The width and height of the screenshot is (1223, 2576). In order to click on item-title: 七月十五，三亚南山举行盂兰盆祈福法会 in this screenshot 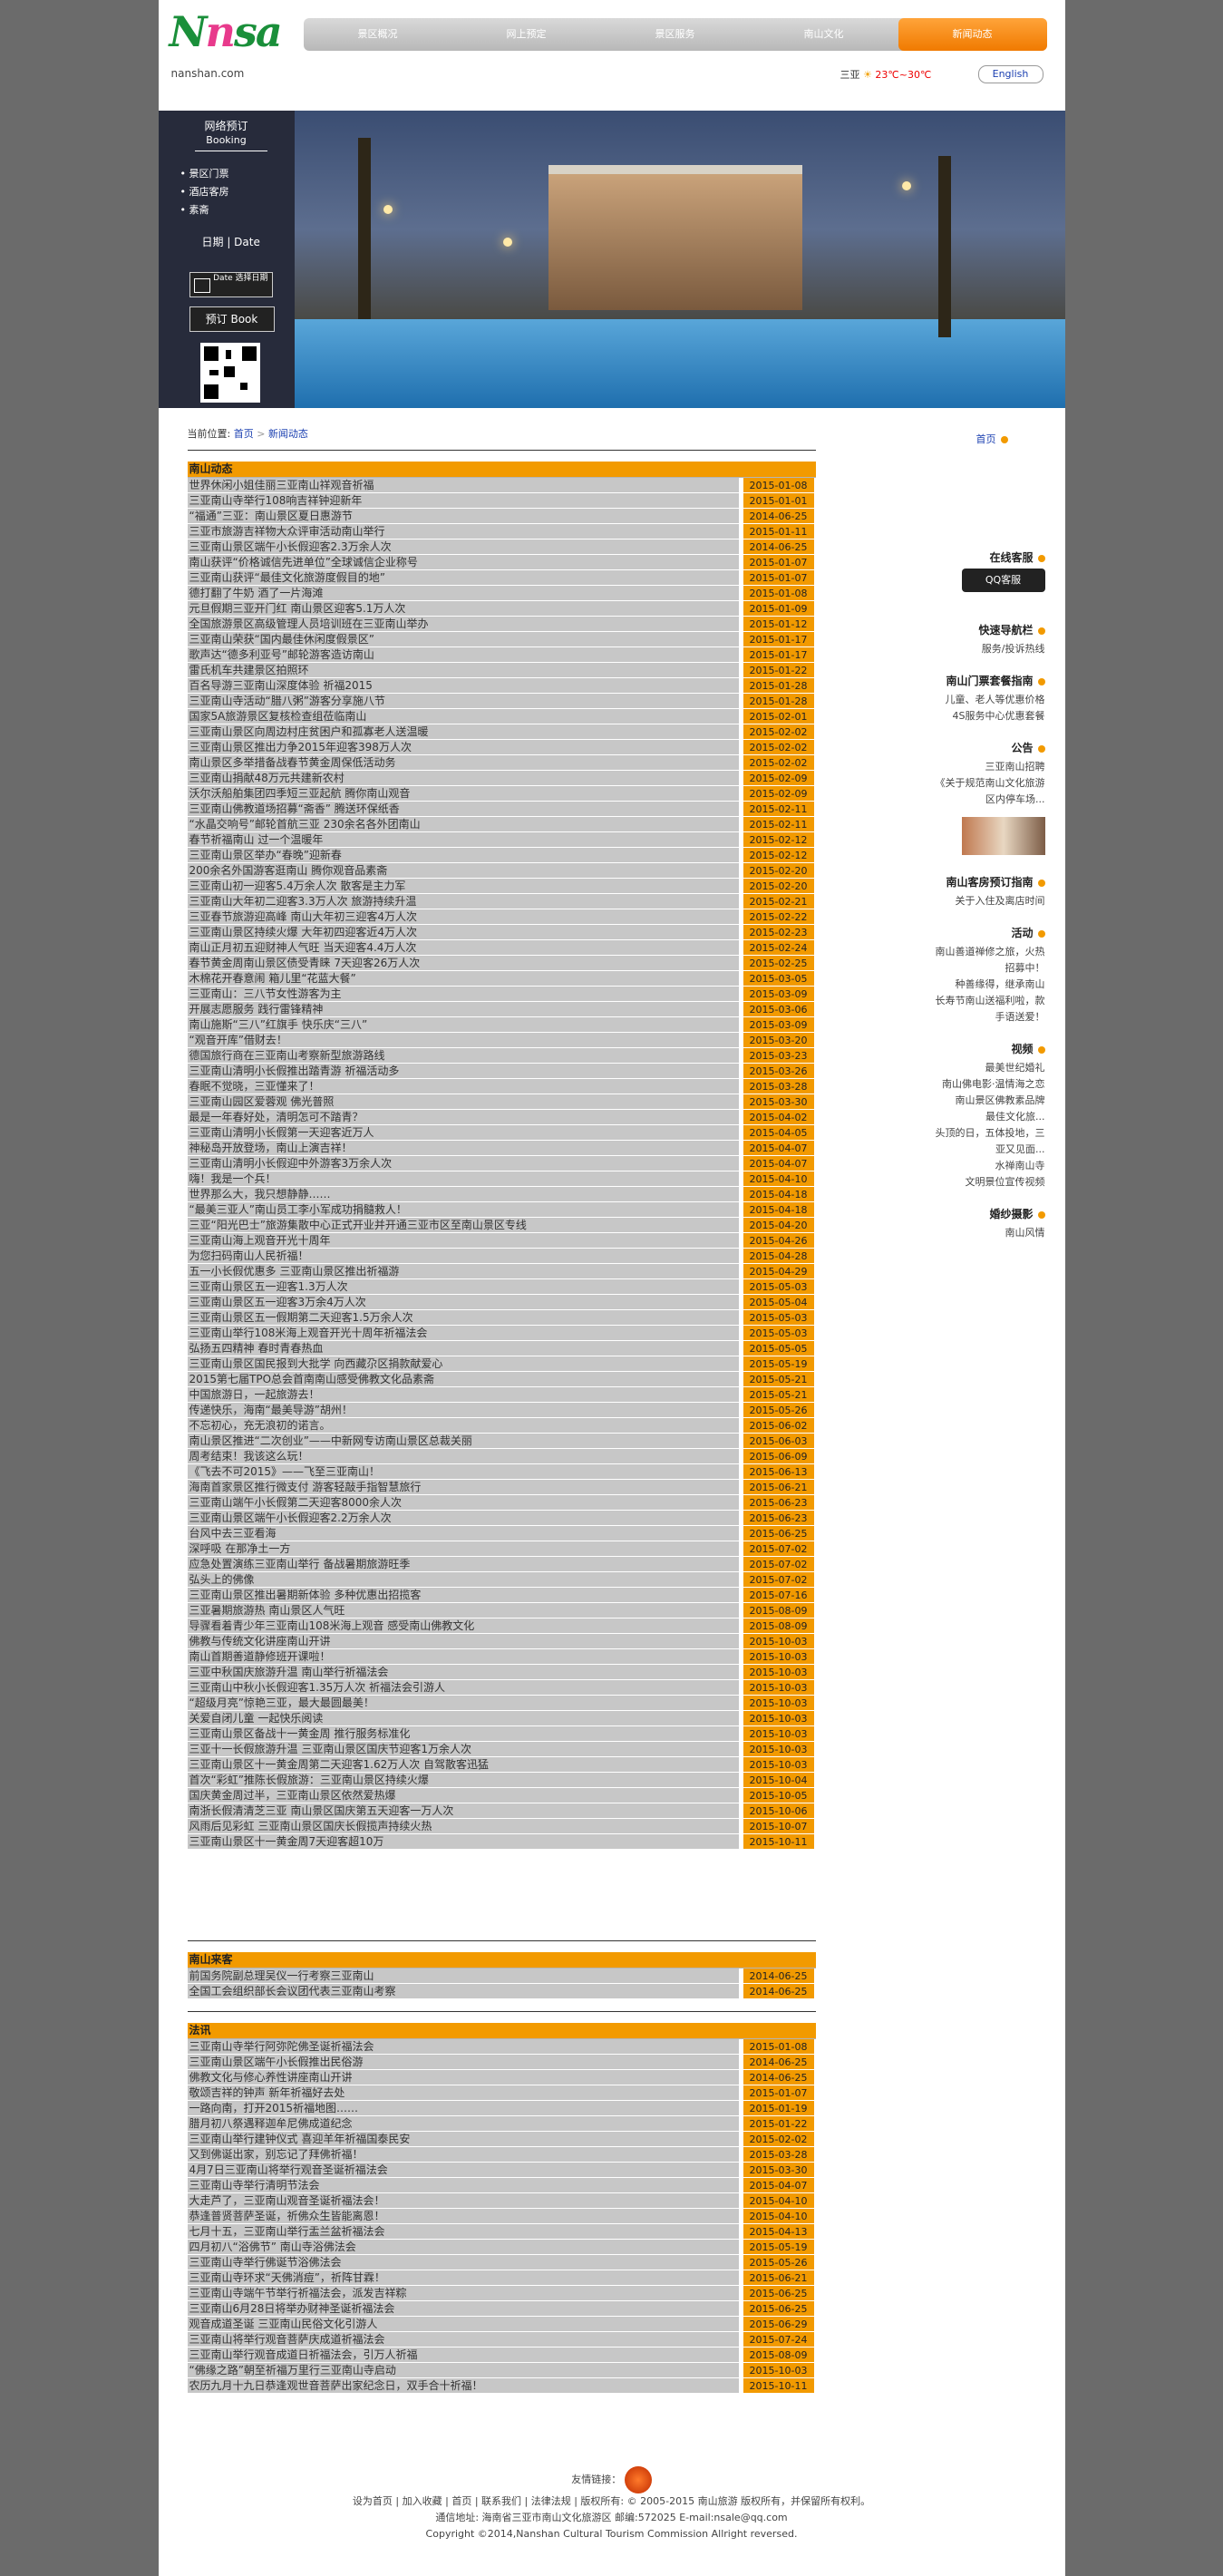, I will do `click(463, 2232)`.